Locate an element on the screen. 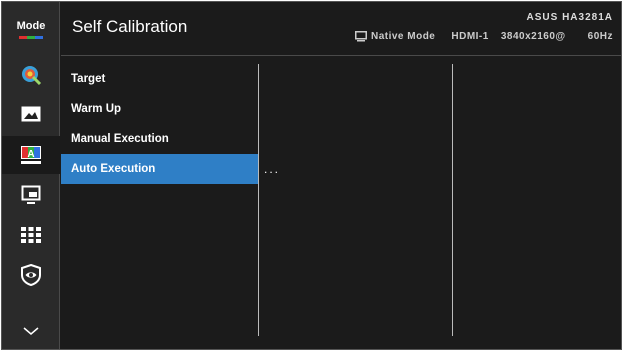 The height and width of the screenshot is (351, 623). status-mode: Native Mode is located at coordinates (403, 36).